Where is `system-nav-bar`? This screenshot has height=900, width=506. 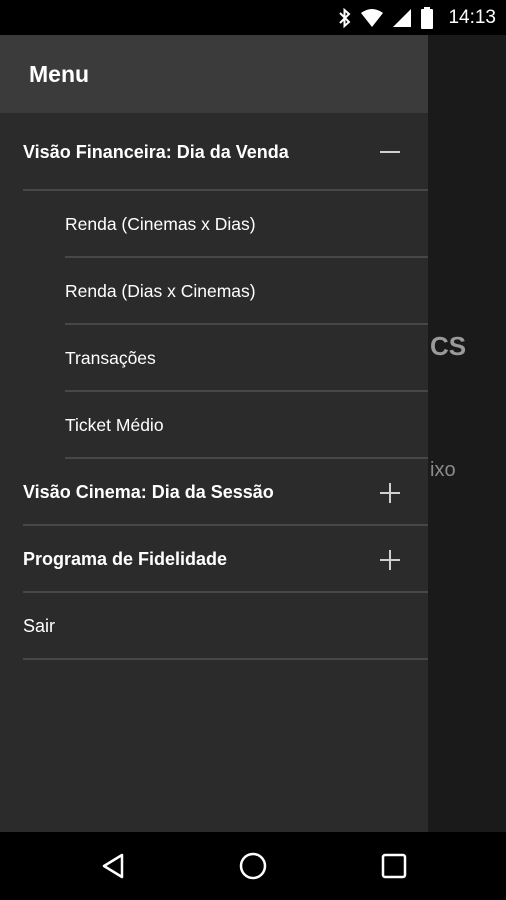 system-nav-bar is located at coordinates (253, 866).